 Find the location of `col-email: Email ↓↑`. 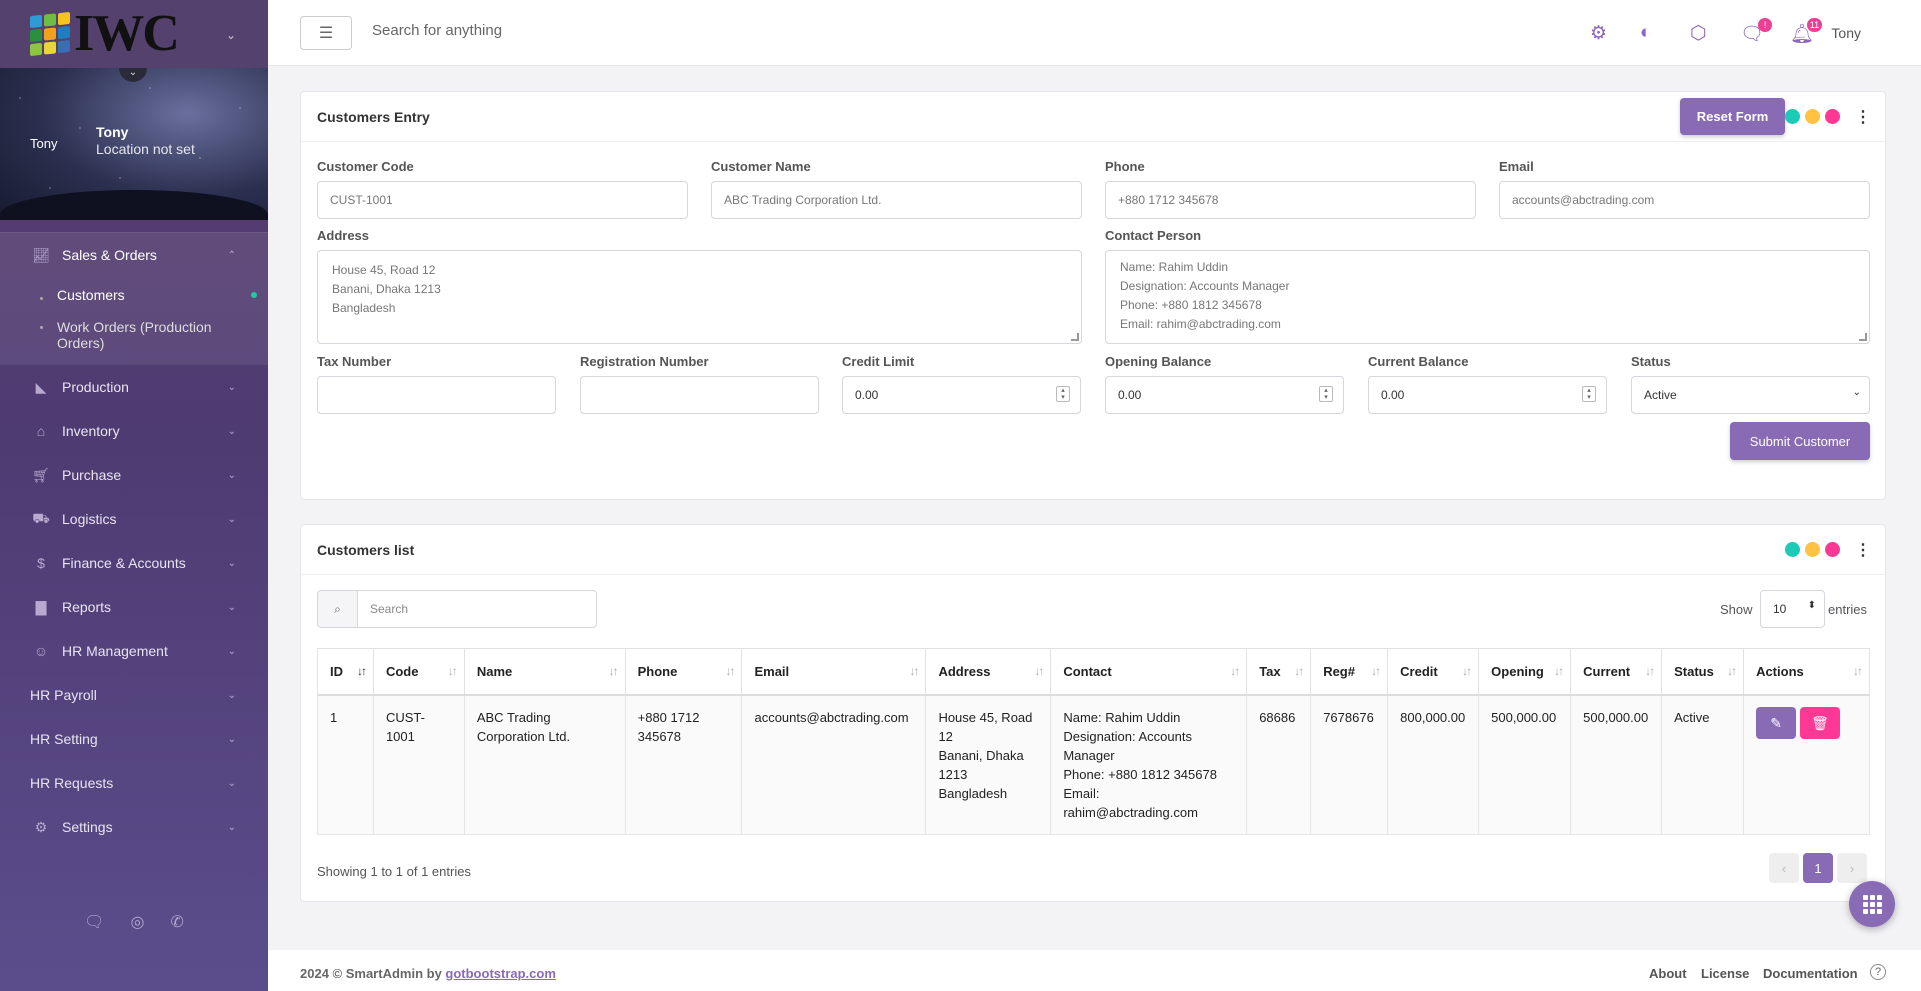

col-email: Email ↓↑ is located at coordinates (834, 672).